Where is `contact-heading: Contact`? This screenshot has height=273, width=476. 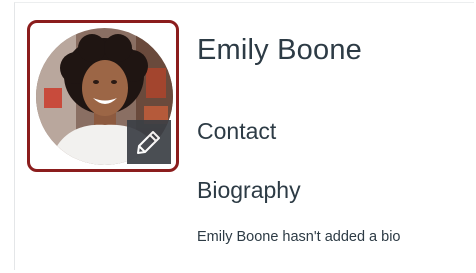 contact-heading: Contact is located at coordinates (237, 131).